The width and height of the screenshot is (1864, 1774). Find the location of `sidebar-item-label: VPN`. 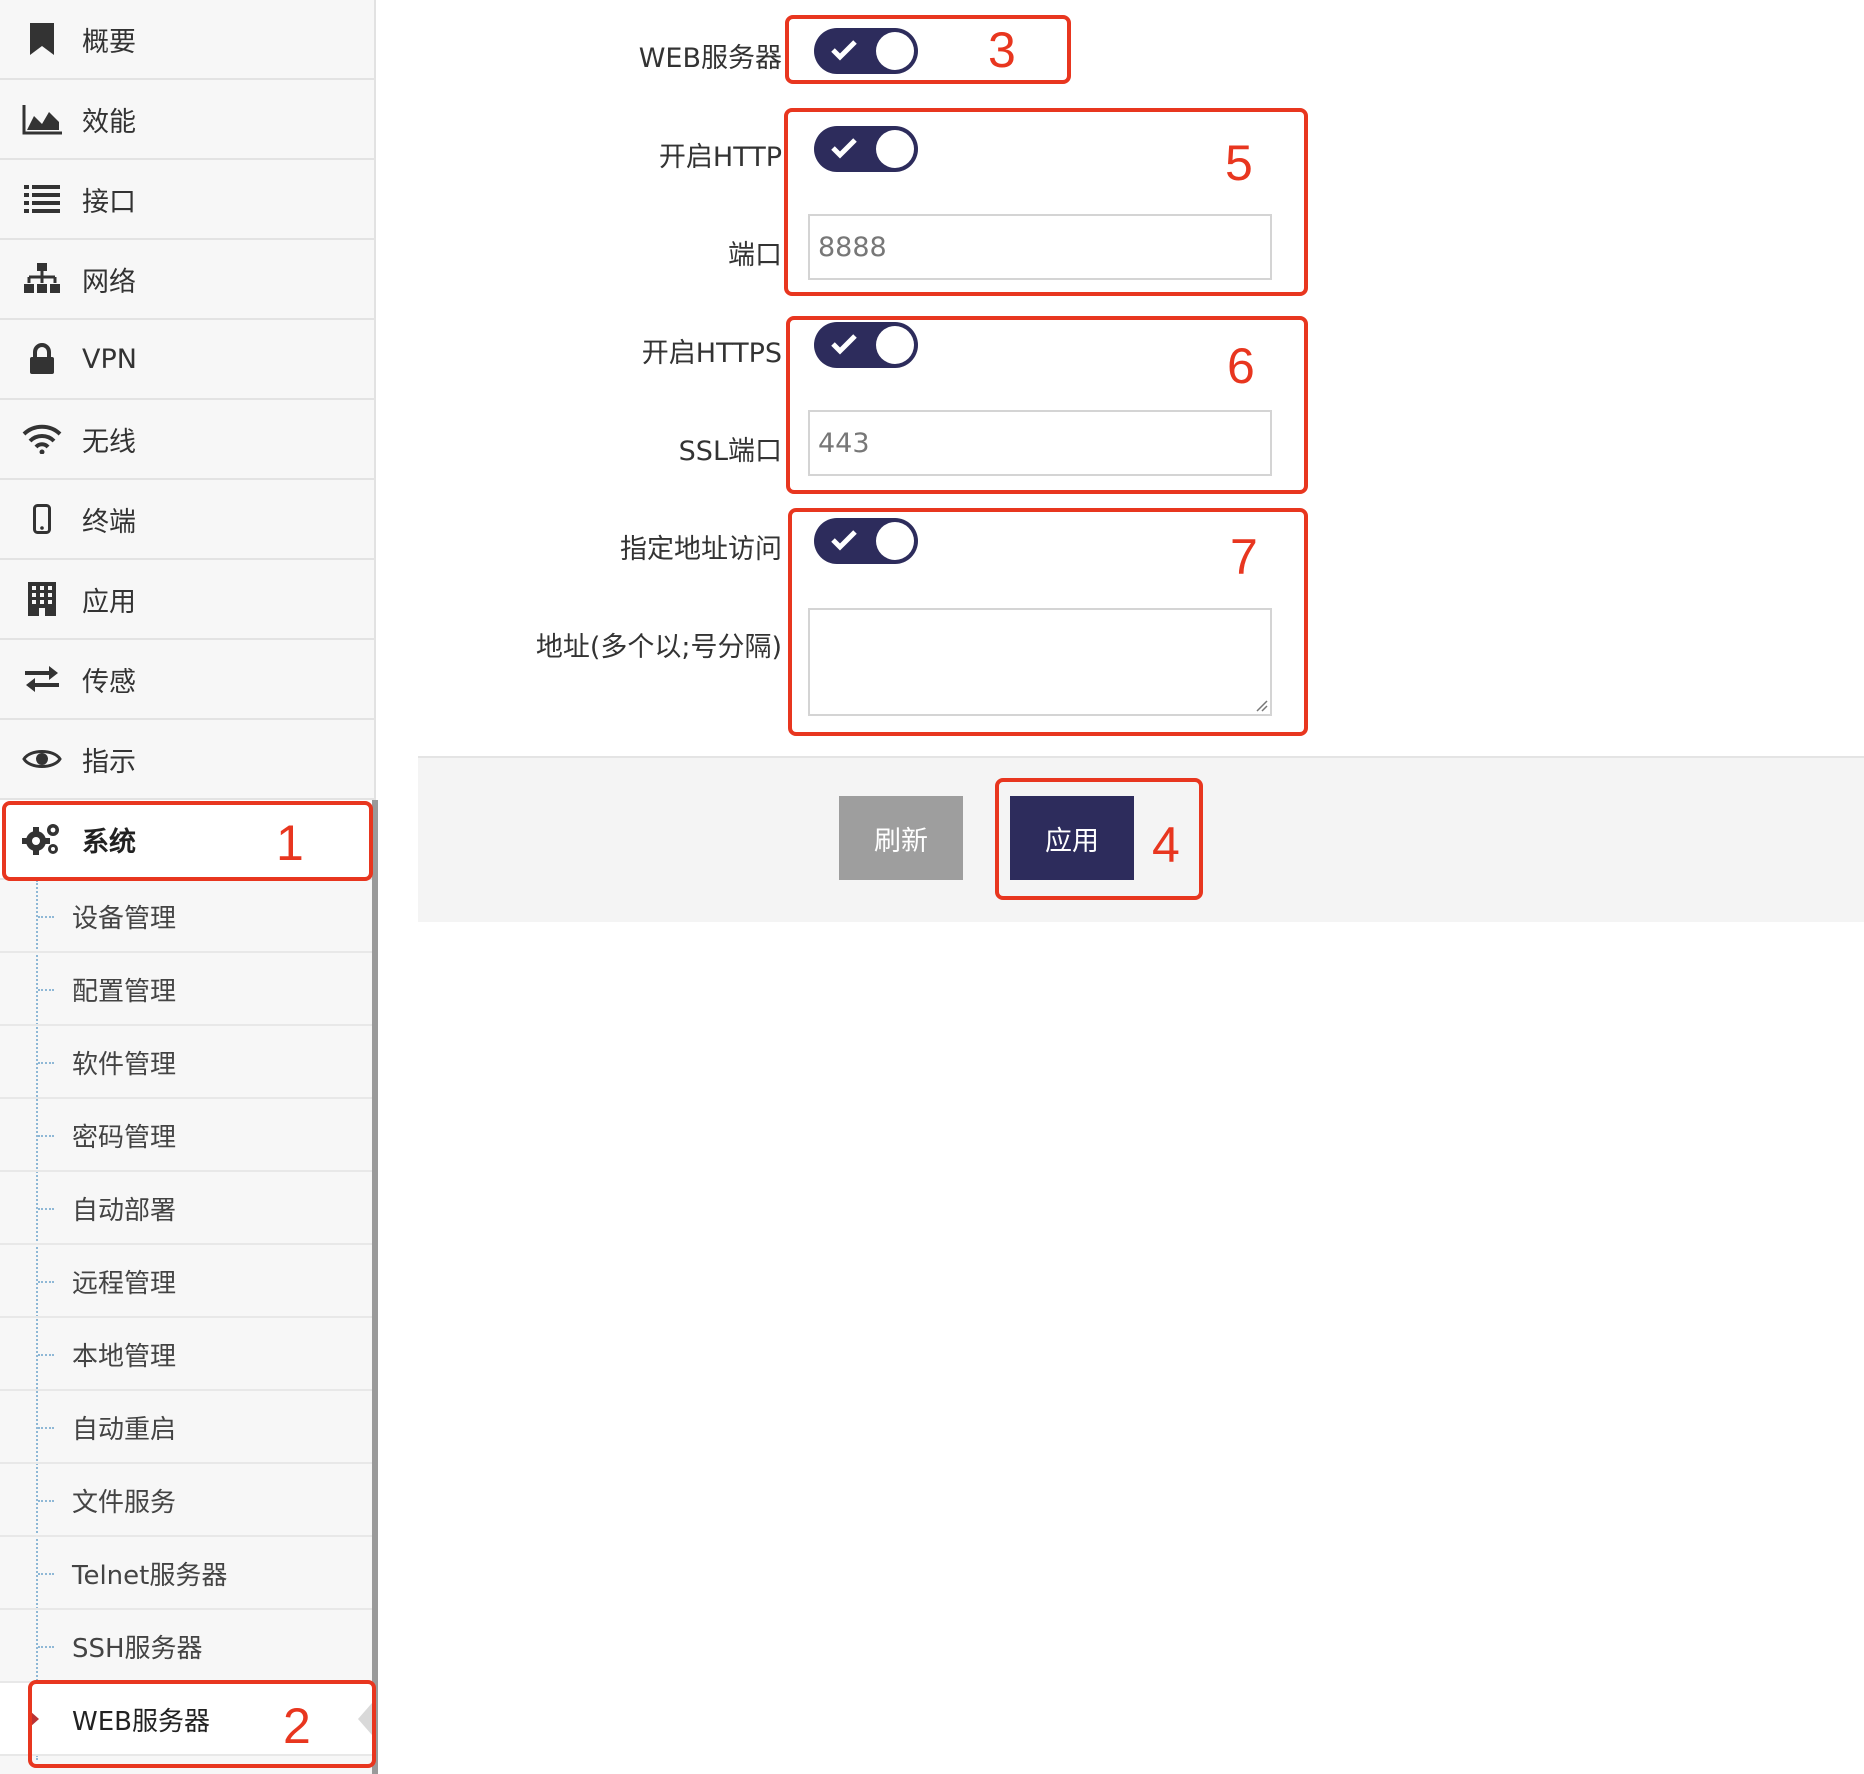

sidebar-item-label: VPN is located at coordinates (109, 359).